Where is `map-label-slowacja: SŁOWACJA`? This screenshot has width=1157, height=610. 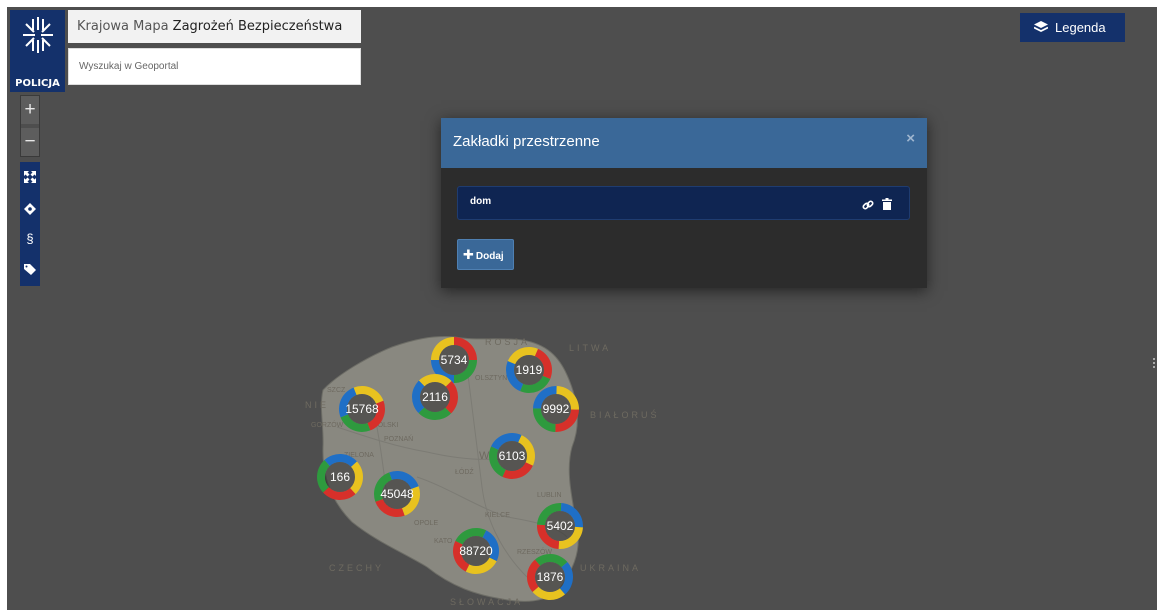
map-label-slowacja: SŁOWACJA is located at coordinates (486, 602).